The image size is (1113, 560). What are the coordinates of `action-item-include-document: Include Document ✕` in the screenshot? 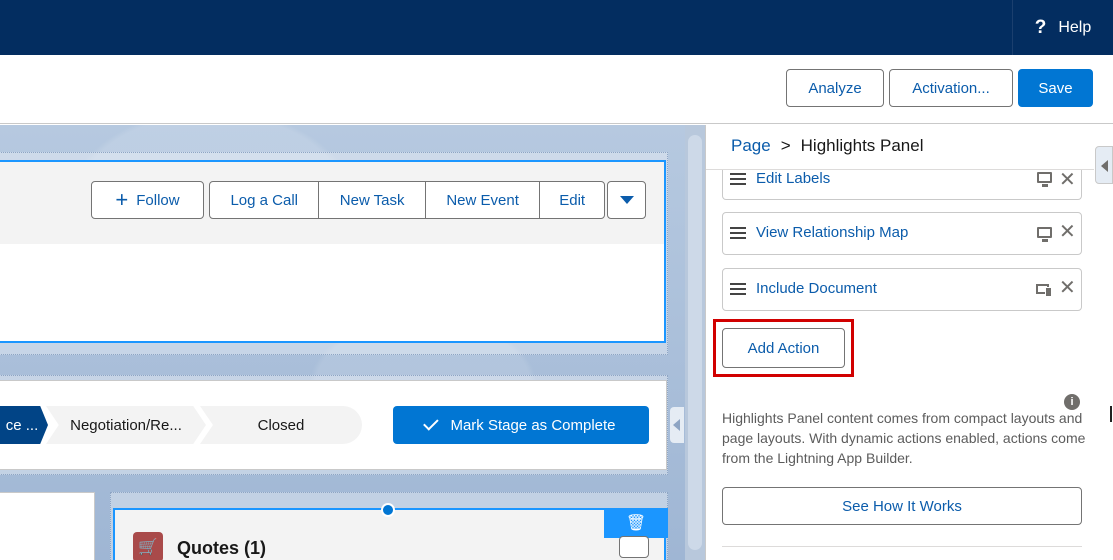 It's located at (902, 289).